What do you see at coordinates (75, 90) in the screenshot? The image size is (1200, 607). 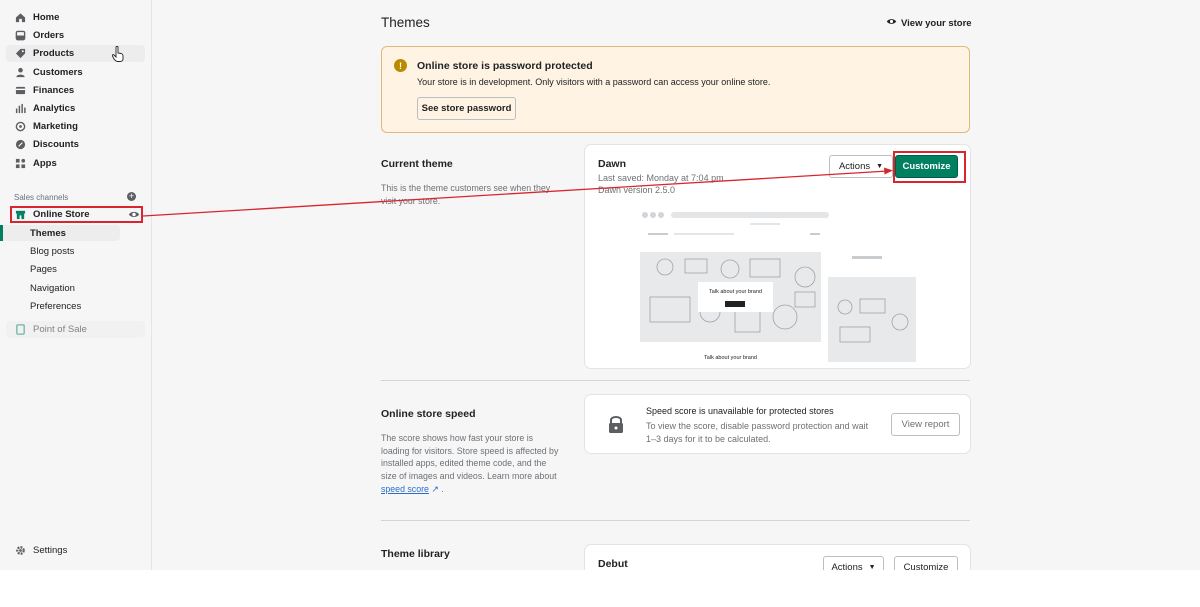 I see `sidebar-item-finances: Finances` at bounding box center [75, 90].